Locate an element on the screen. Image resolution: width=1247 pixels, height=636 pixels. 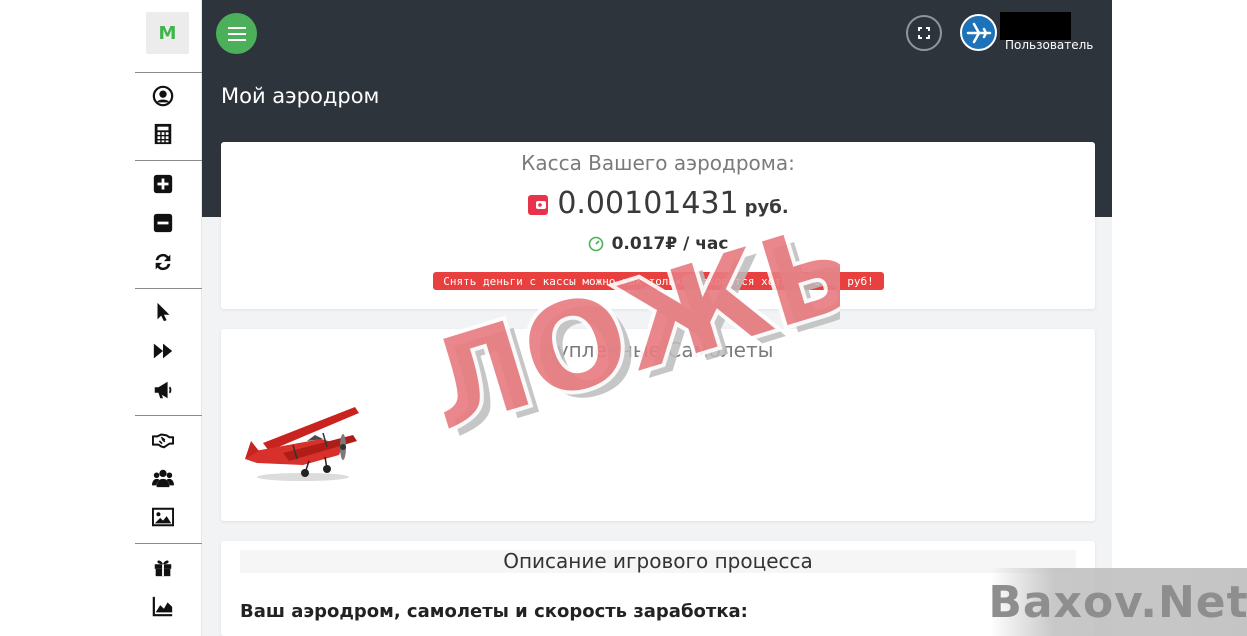
fullscreen-icon is located at coordinates (924, 33).